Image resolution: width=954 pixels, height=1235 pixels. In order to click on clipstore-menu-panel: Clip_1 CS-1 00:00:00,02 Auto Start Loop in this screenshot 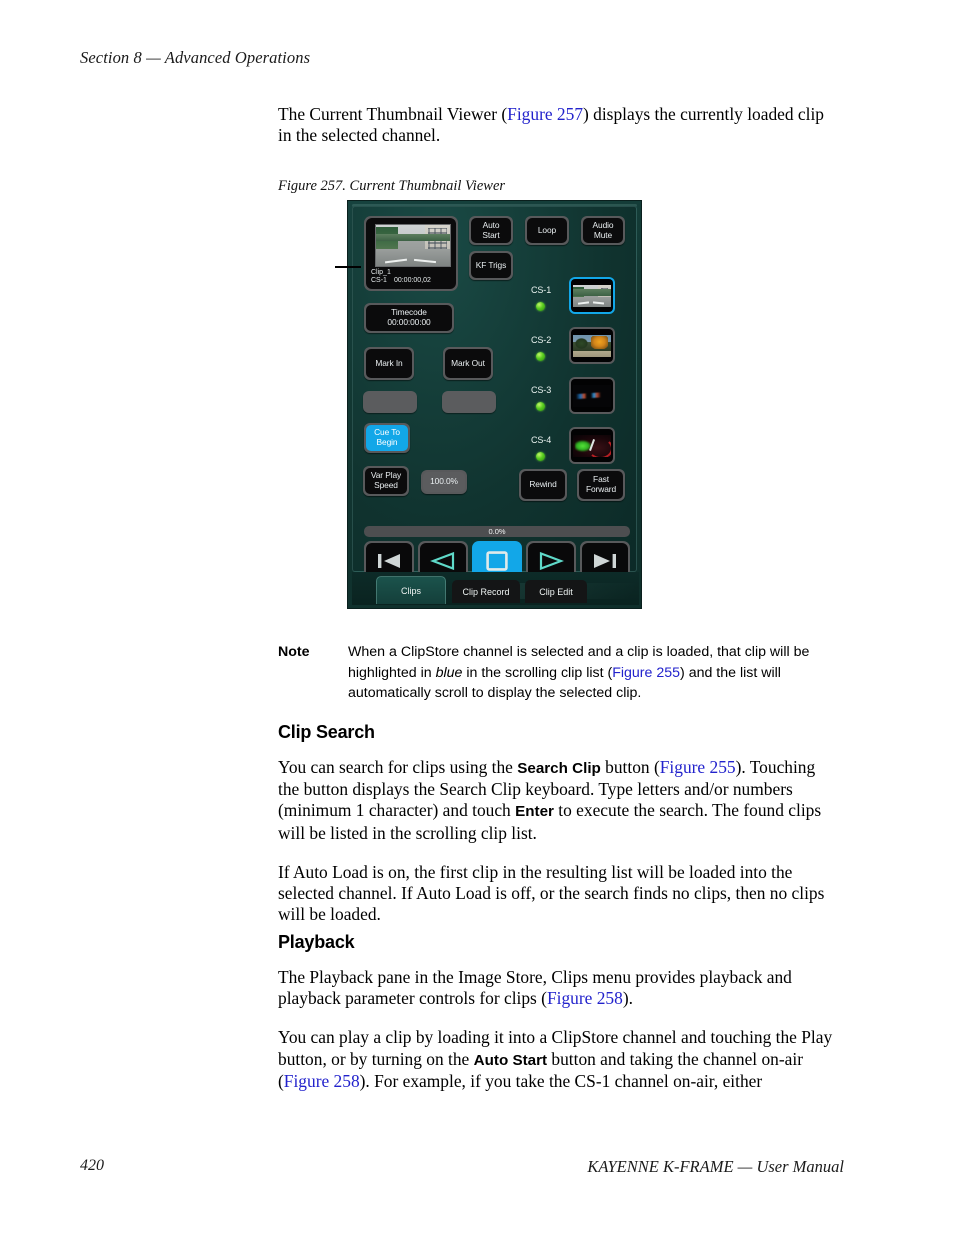, I will do `click(494, 404)`.